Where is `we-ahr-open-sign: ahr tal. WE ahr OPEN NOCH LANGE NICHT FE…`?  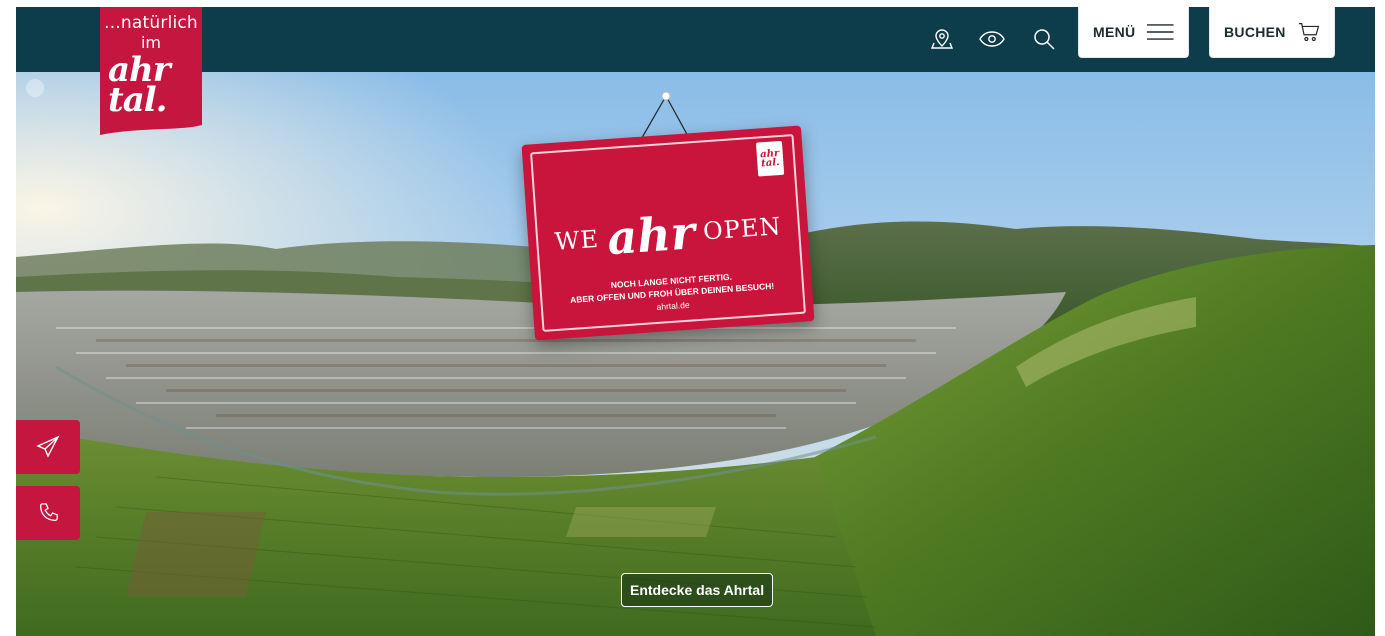
we-ahr-open-sign: ahr tal. WE ahr OPEN NOCH LANGE NICHT FE… is located at coordinates (668, 233).